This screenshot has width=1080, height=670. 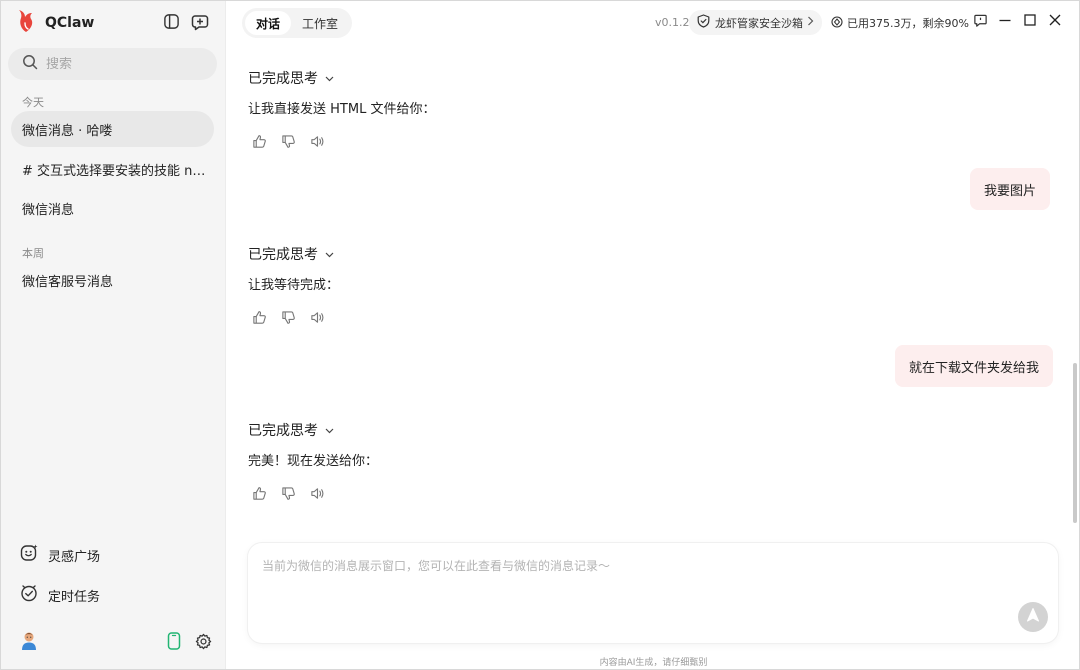 I want to click on security-sandbox-button: 龙虾管家安全沙箱, so click(x=755, y=22).